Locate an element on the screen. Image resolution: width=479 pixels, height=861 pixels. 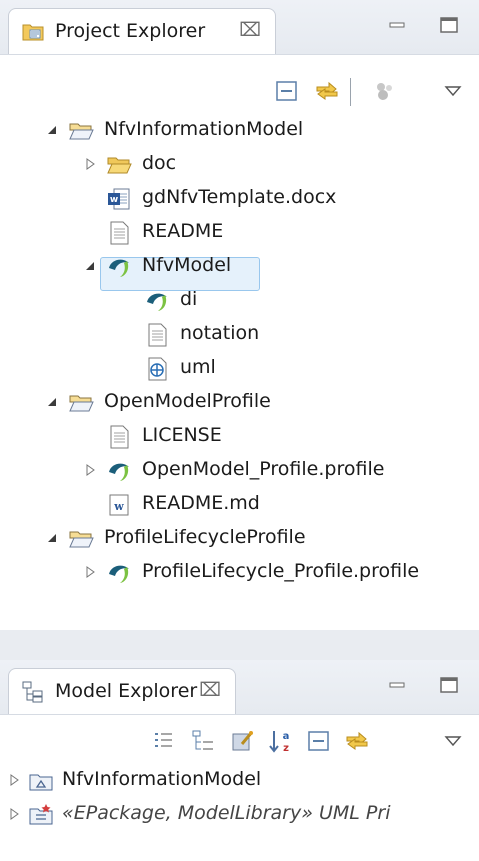
tree-item-label: di is located at coordinates (189, 299).